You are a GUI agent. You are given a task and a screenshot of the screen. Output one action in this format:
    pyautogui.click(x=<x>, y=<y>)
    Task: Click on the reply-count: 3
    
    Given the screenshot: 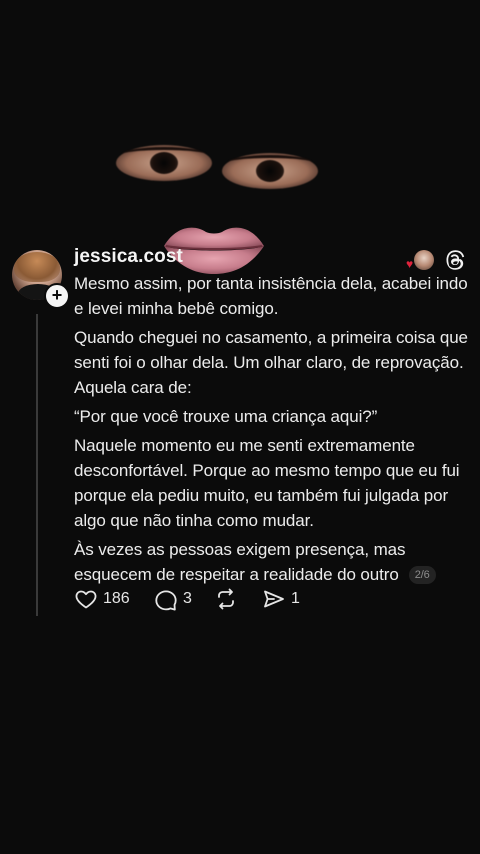 What is the action you would take?
    pyautogui.click(x=187, y=598)
    